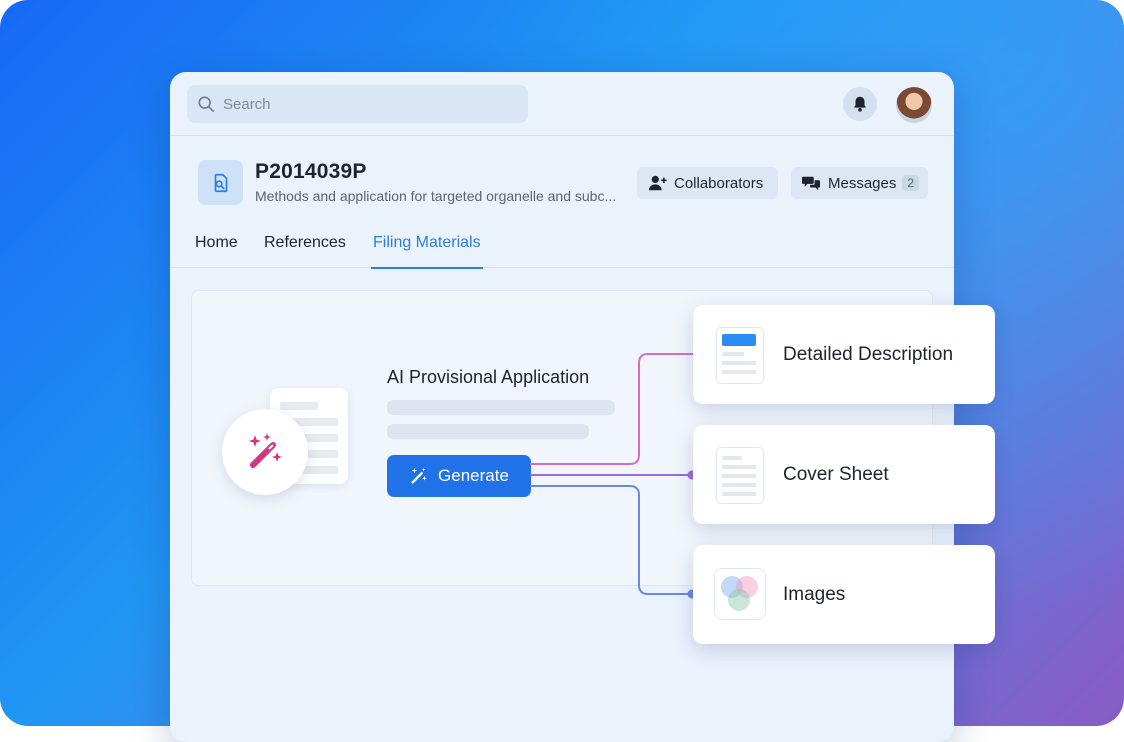 The width and height of the screenshot is (1124, 742). I want to click on output-label: Detailed Description, so click(868, 354).